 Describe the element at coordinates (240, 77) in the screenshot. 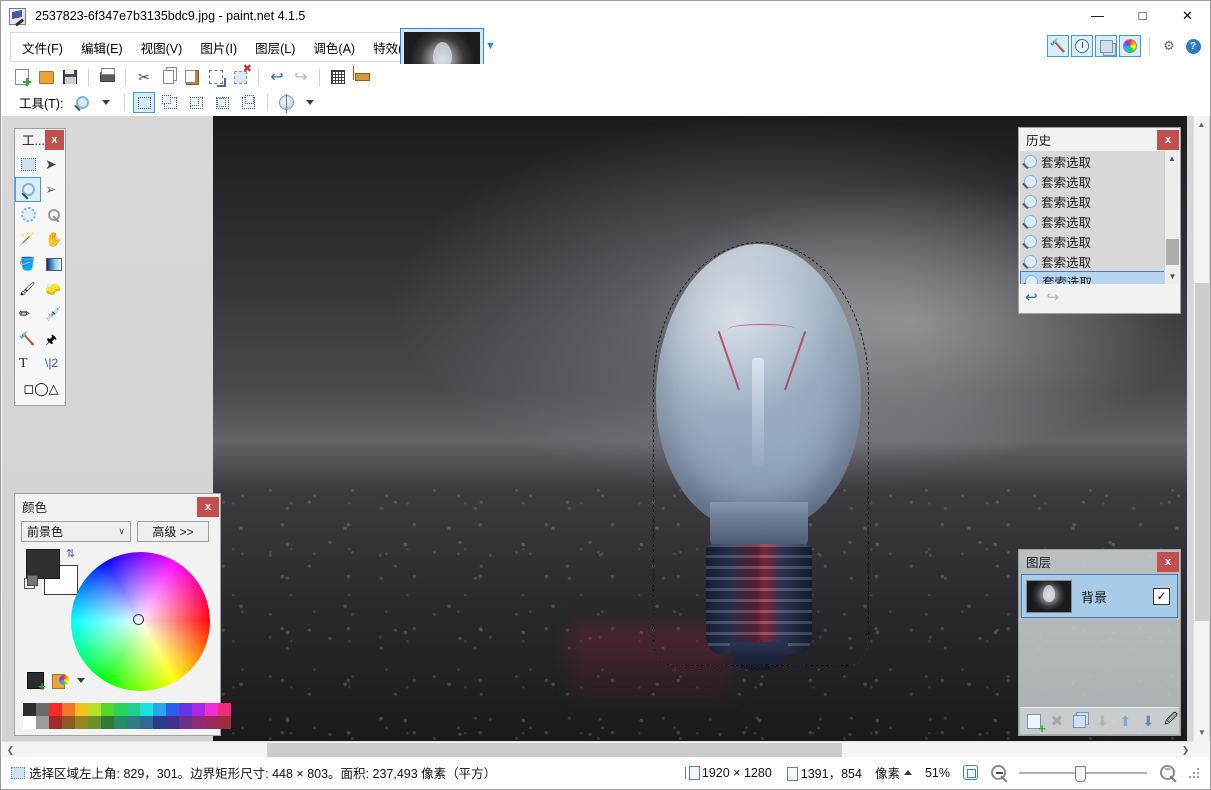

I see `deselect-all-button` at that location.